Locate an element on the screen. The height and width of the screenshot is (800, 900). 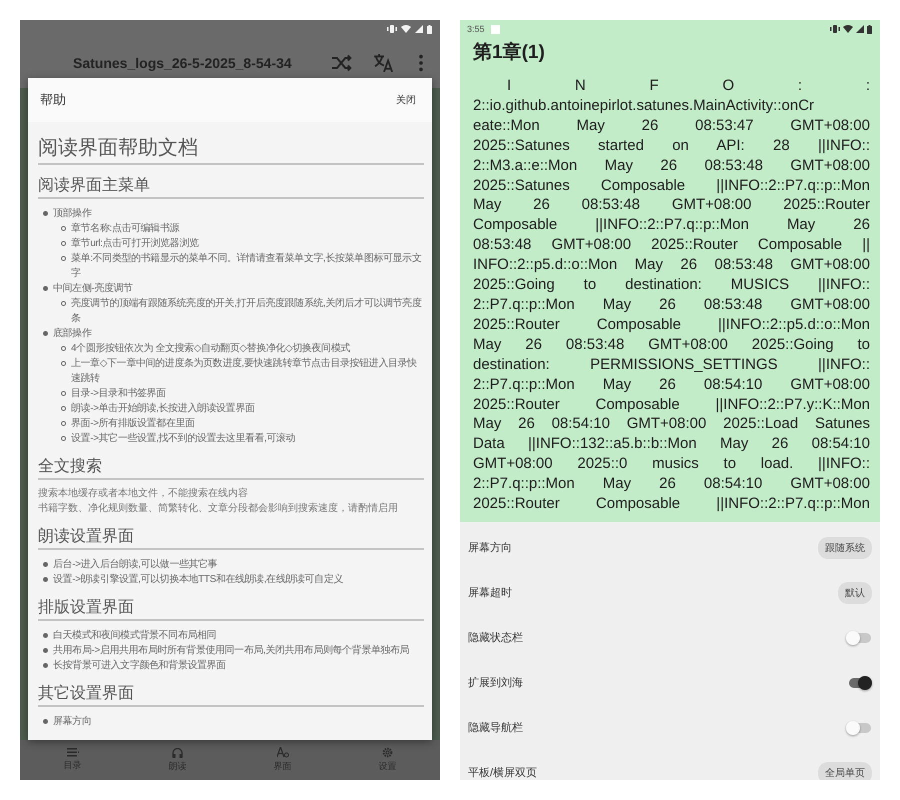
log-text-line: Data ||INFO::132::a5.b::b::Mon May 26 08:54:10 is located at coordinates (671, 444).